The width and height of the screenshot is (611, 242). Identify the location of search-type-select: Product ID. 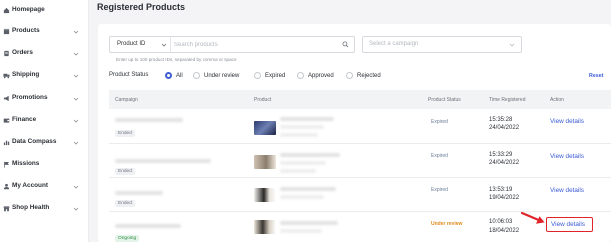
(140, 44).